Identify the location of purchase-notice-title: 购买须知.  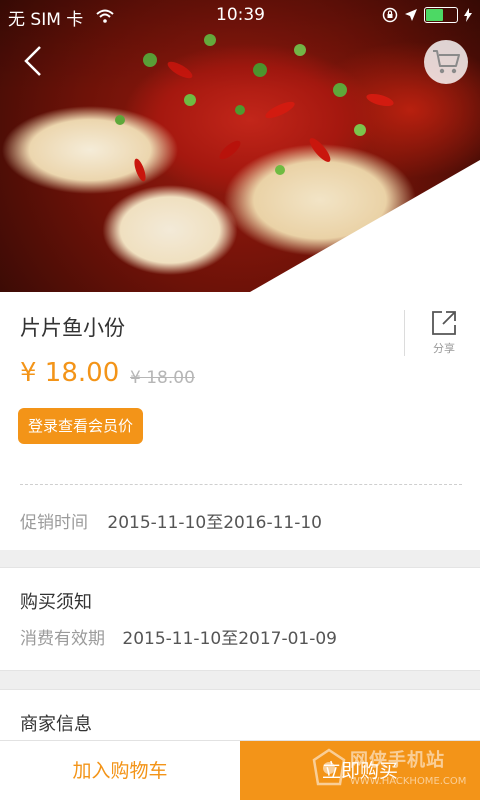
(56, 602).